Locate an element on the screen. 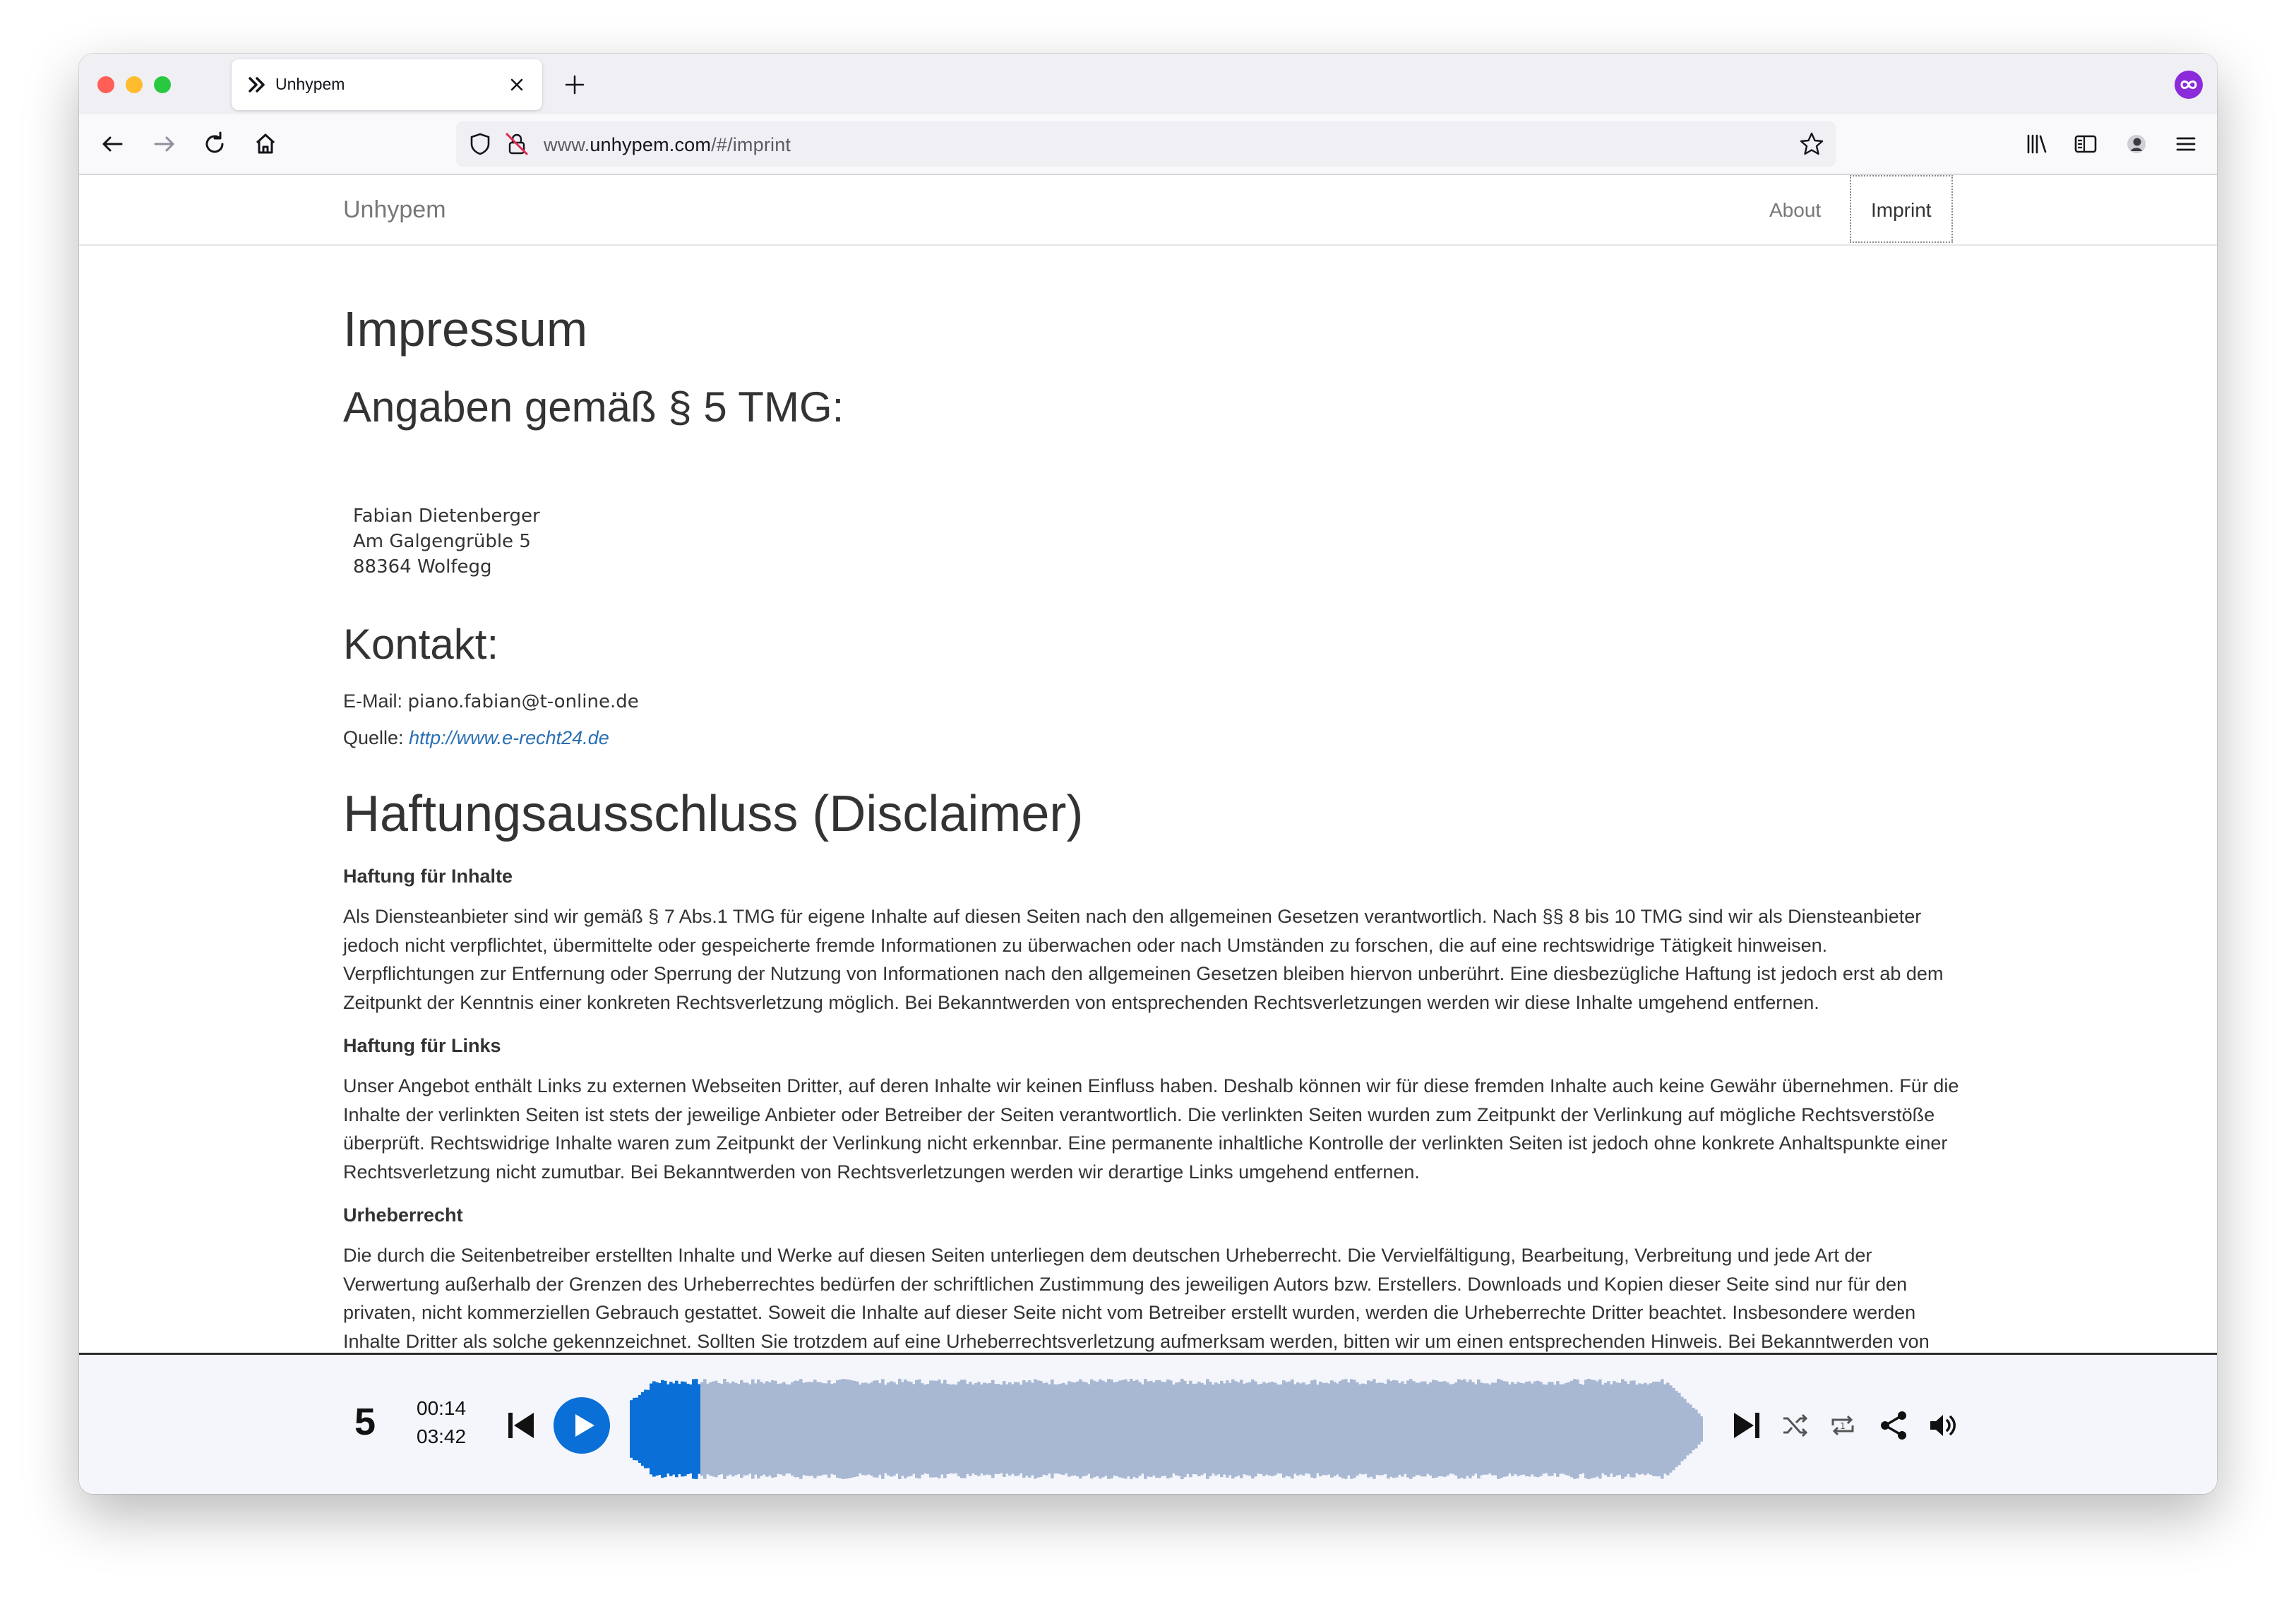 The image size is (2296, 1597). skip-forward-icon is located at coordinates (1746, 1425).